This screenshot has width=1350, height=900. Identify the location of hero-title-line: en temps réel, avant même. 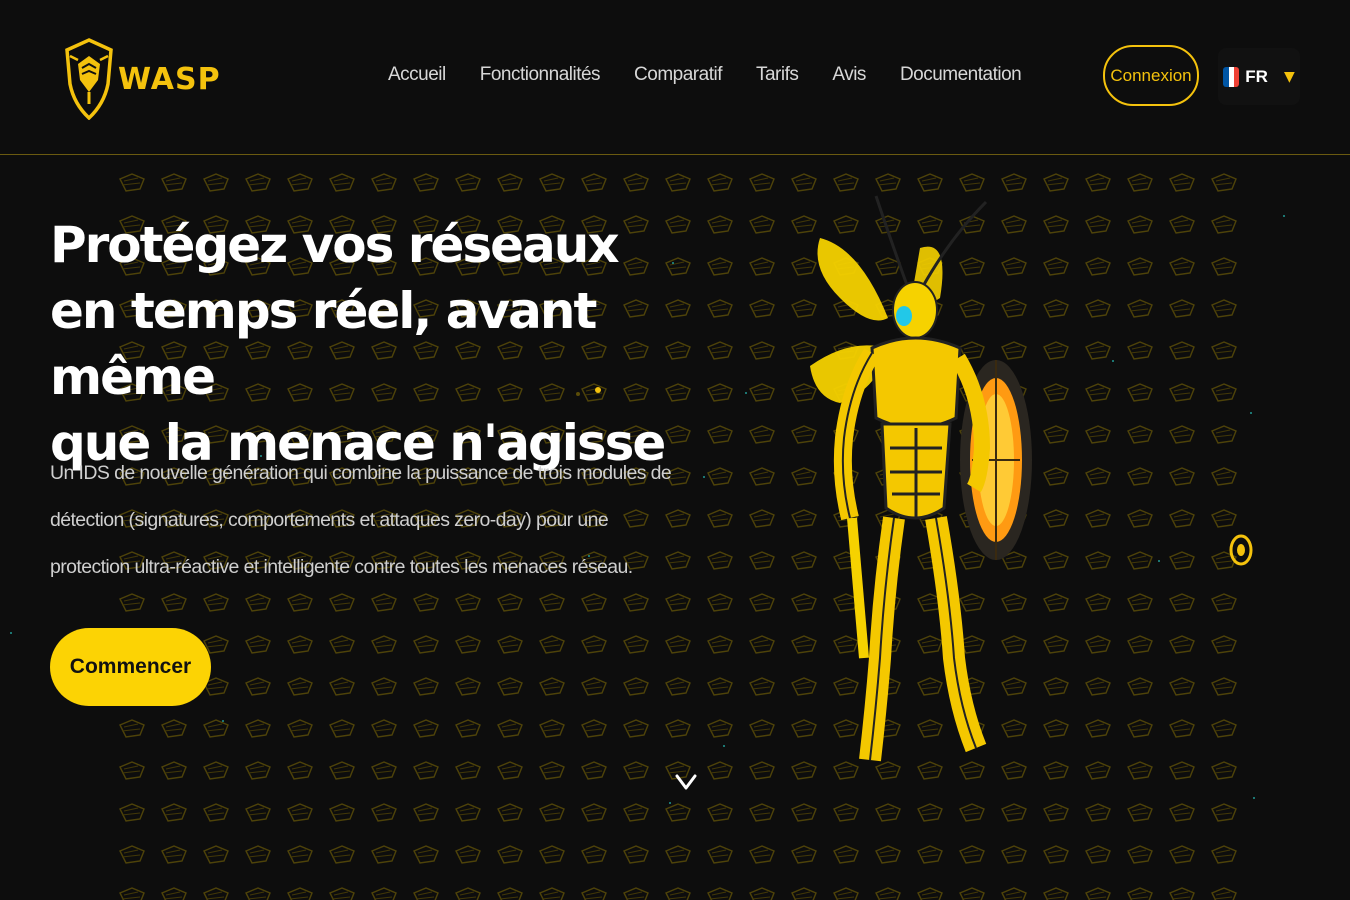
(323, 344).